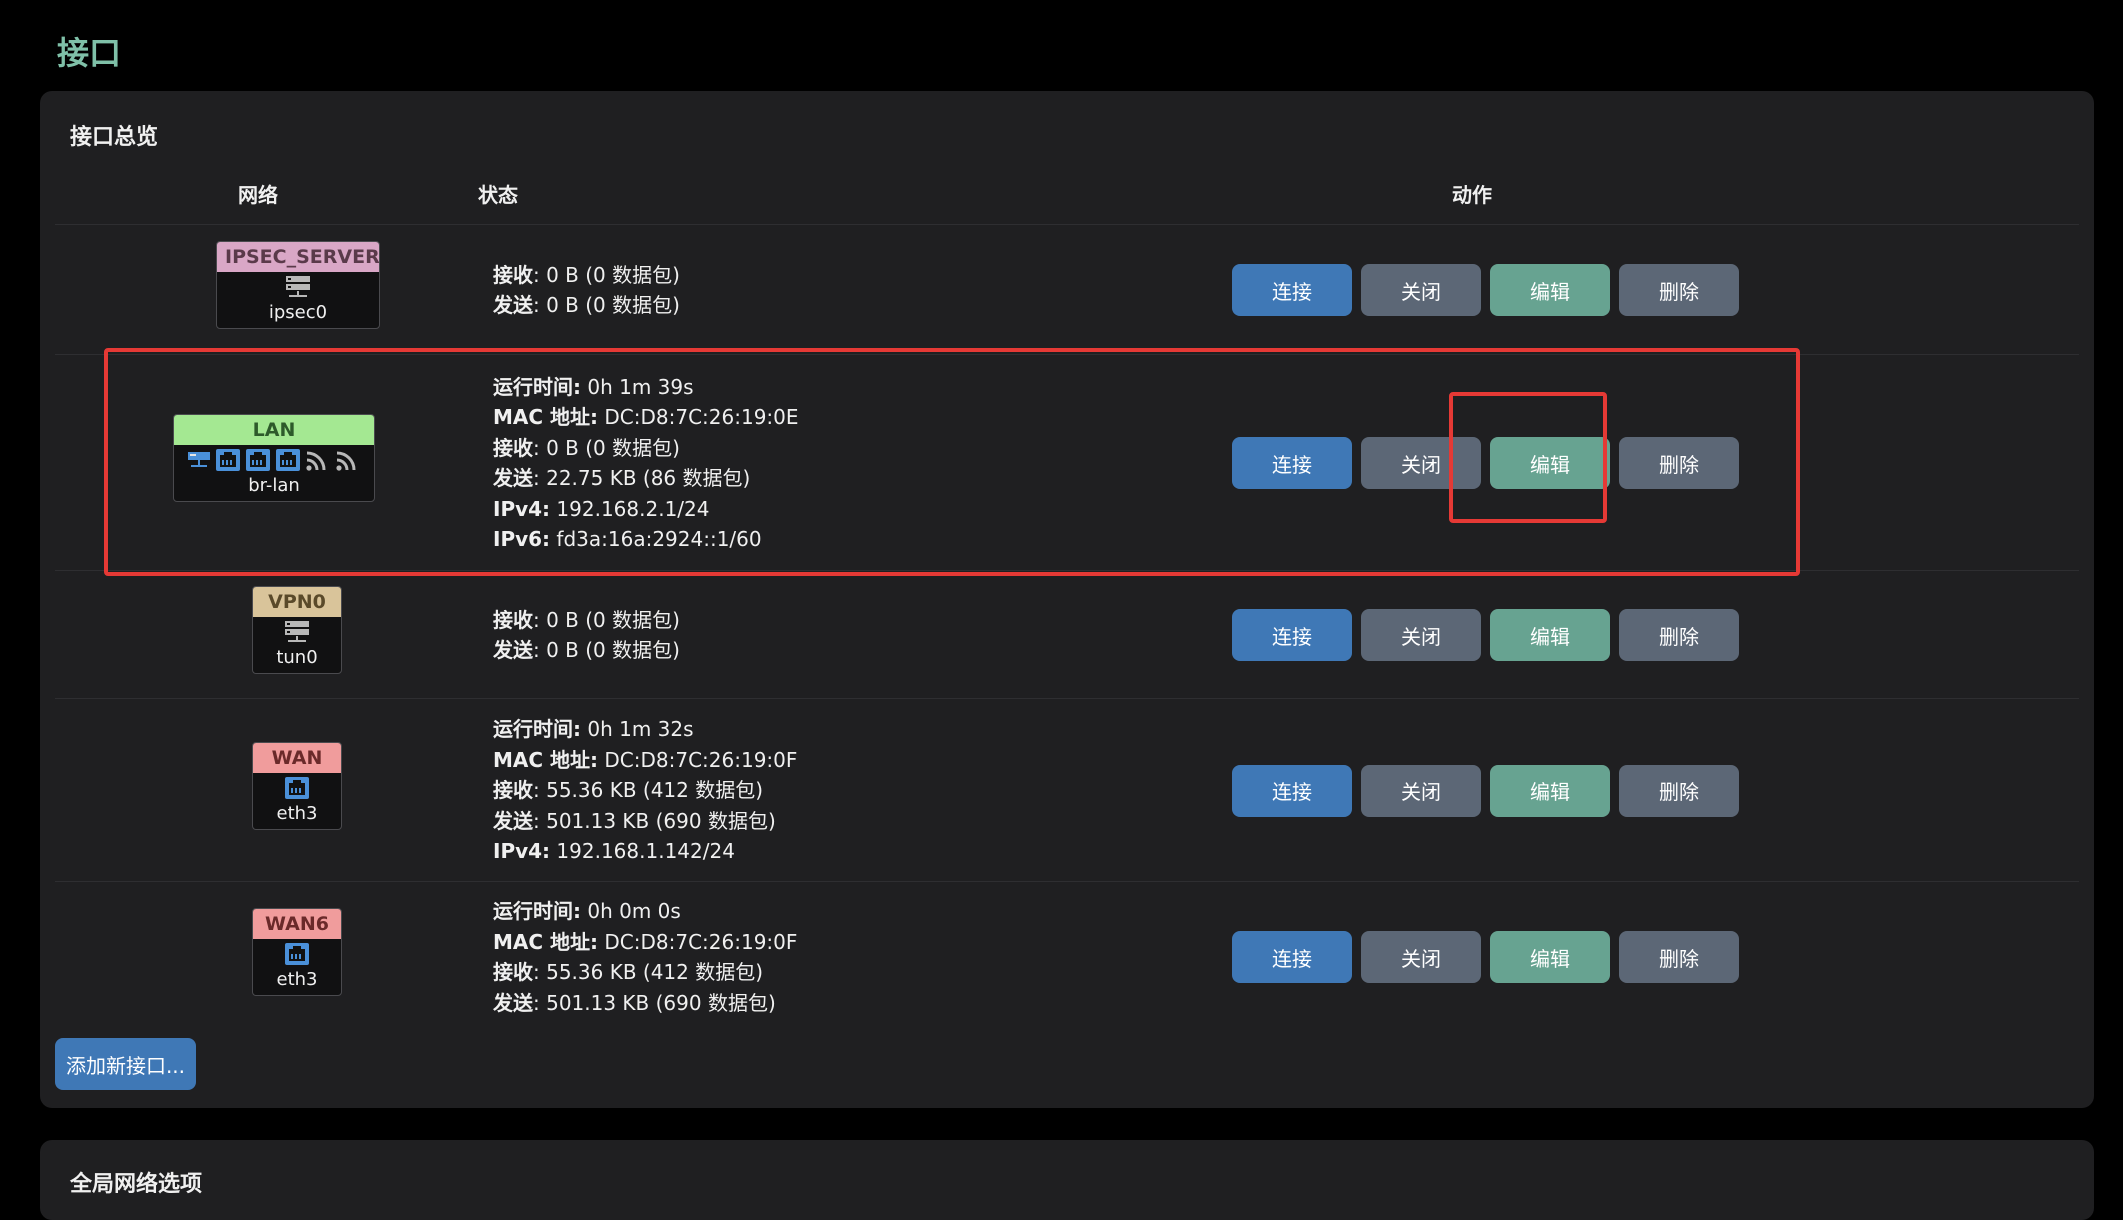 The height and width of the screenshot is (1220, 2123). I want to click on global-network-options-panel: 全局网络选项, so click(1067, 1180).